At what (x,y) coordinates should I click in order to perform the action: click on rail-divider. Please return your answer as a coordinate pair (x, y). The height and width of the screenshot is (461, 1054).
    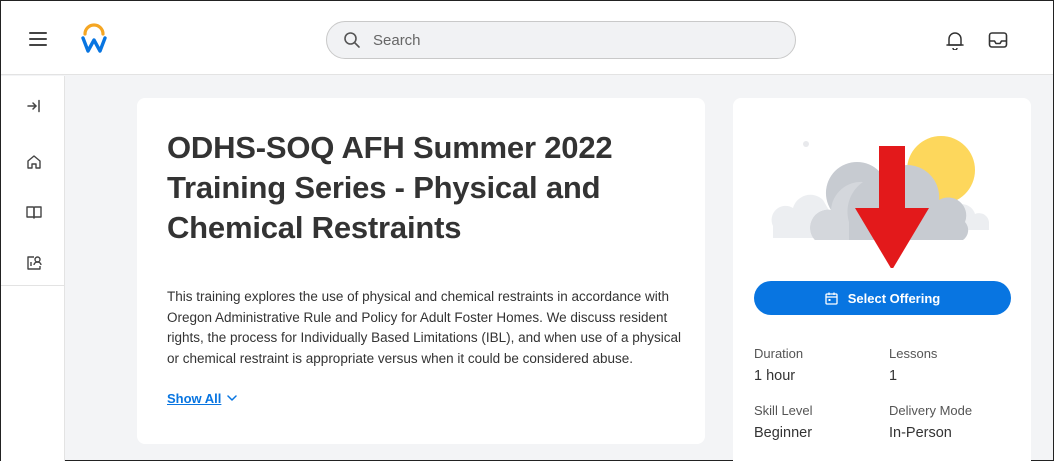
    Looking at the image, I should click on (32, 285).